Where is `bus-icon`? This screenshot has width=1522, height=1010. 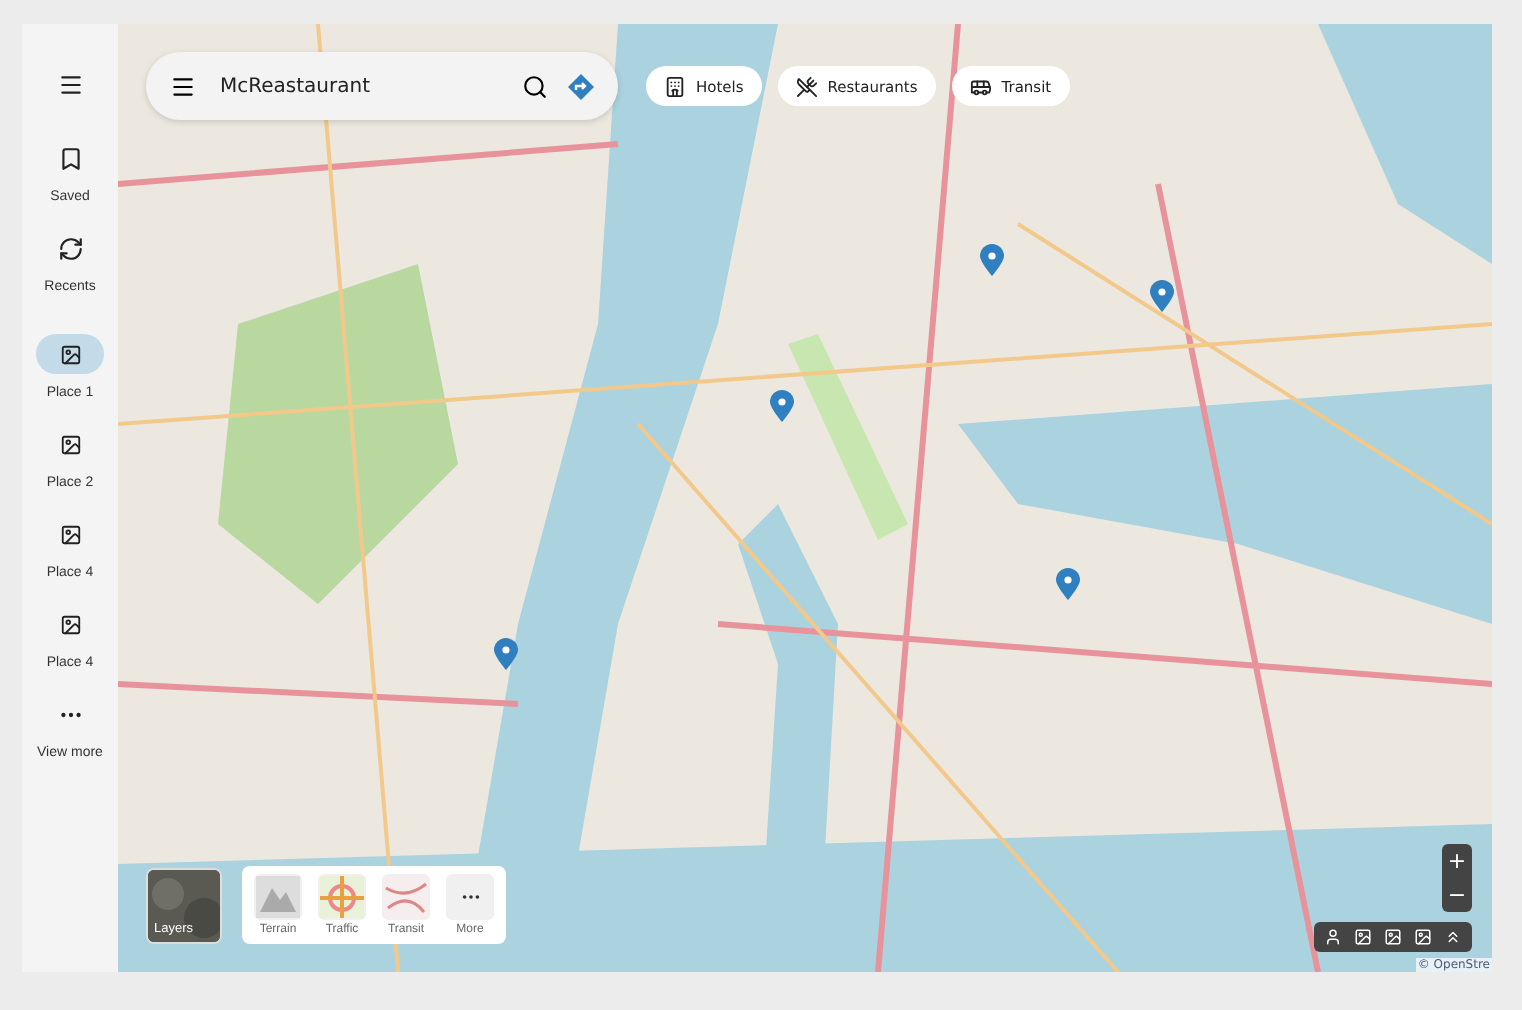 bus-icon is located at coordinates (980, 86).